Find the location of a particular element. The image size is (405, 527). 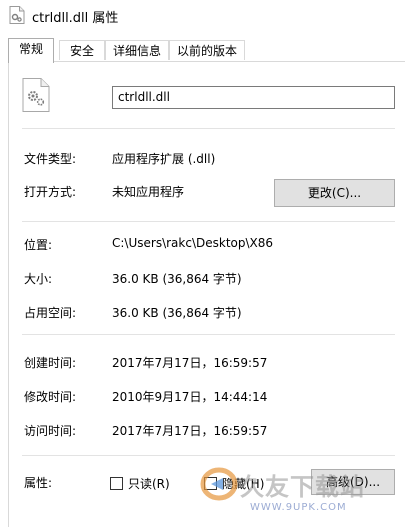

dll-file-icon is located at coordinates (17, 15).